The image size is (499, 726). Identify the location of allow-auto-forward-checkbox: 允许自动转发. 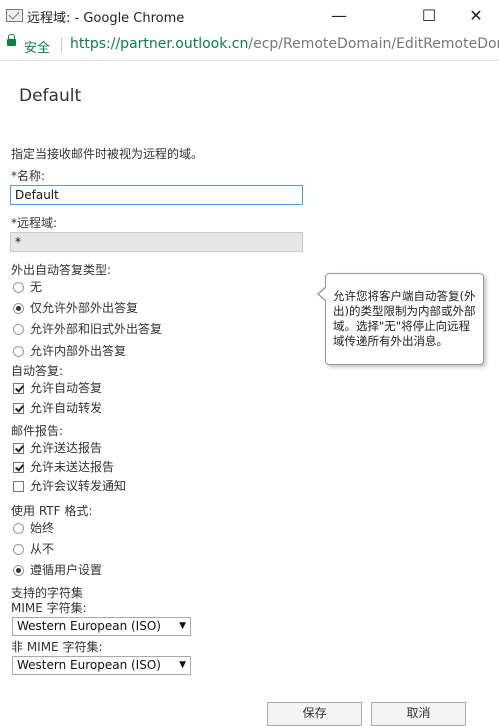
(57, 408).